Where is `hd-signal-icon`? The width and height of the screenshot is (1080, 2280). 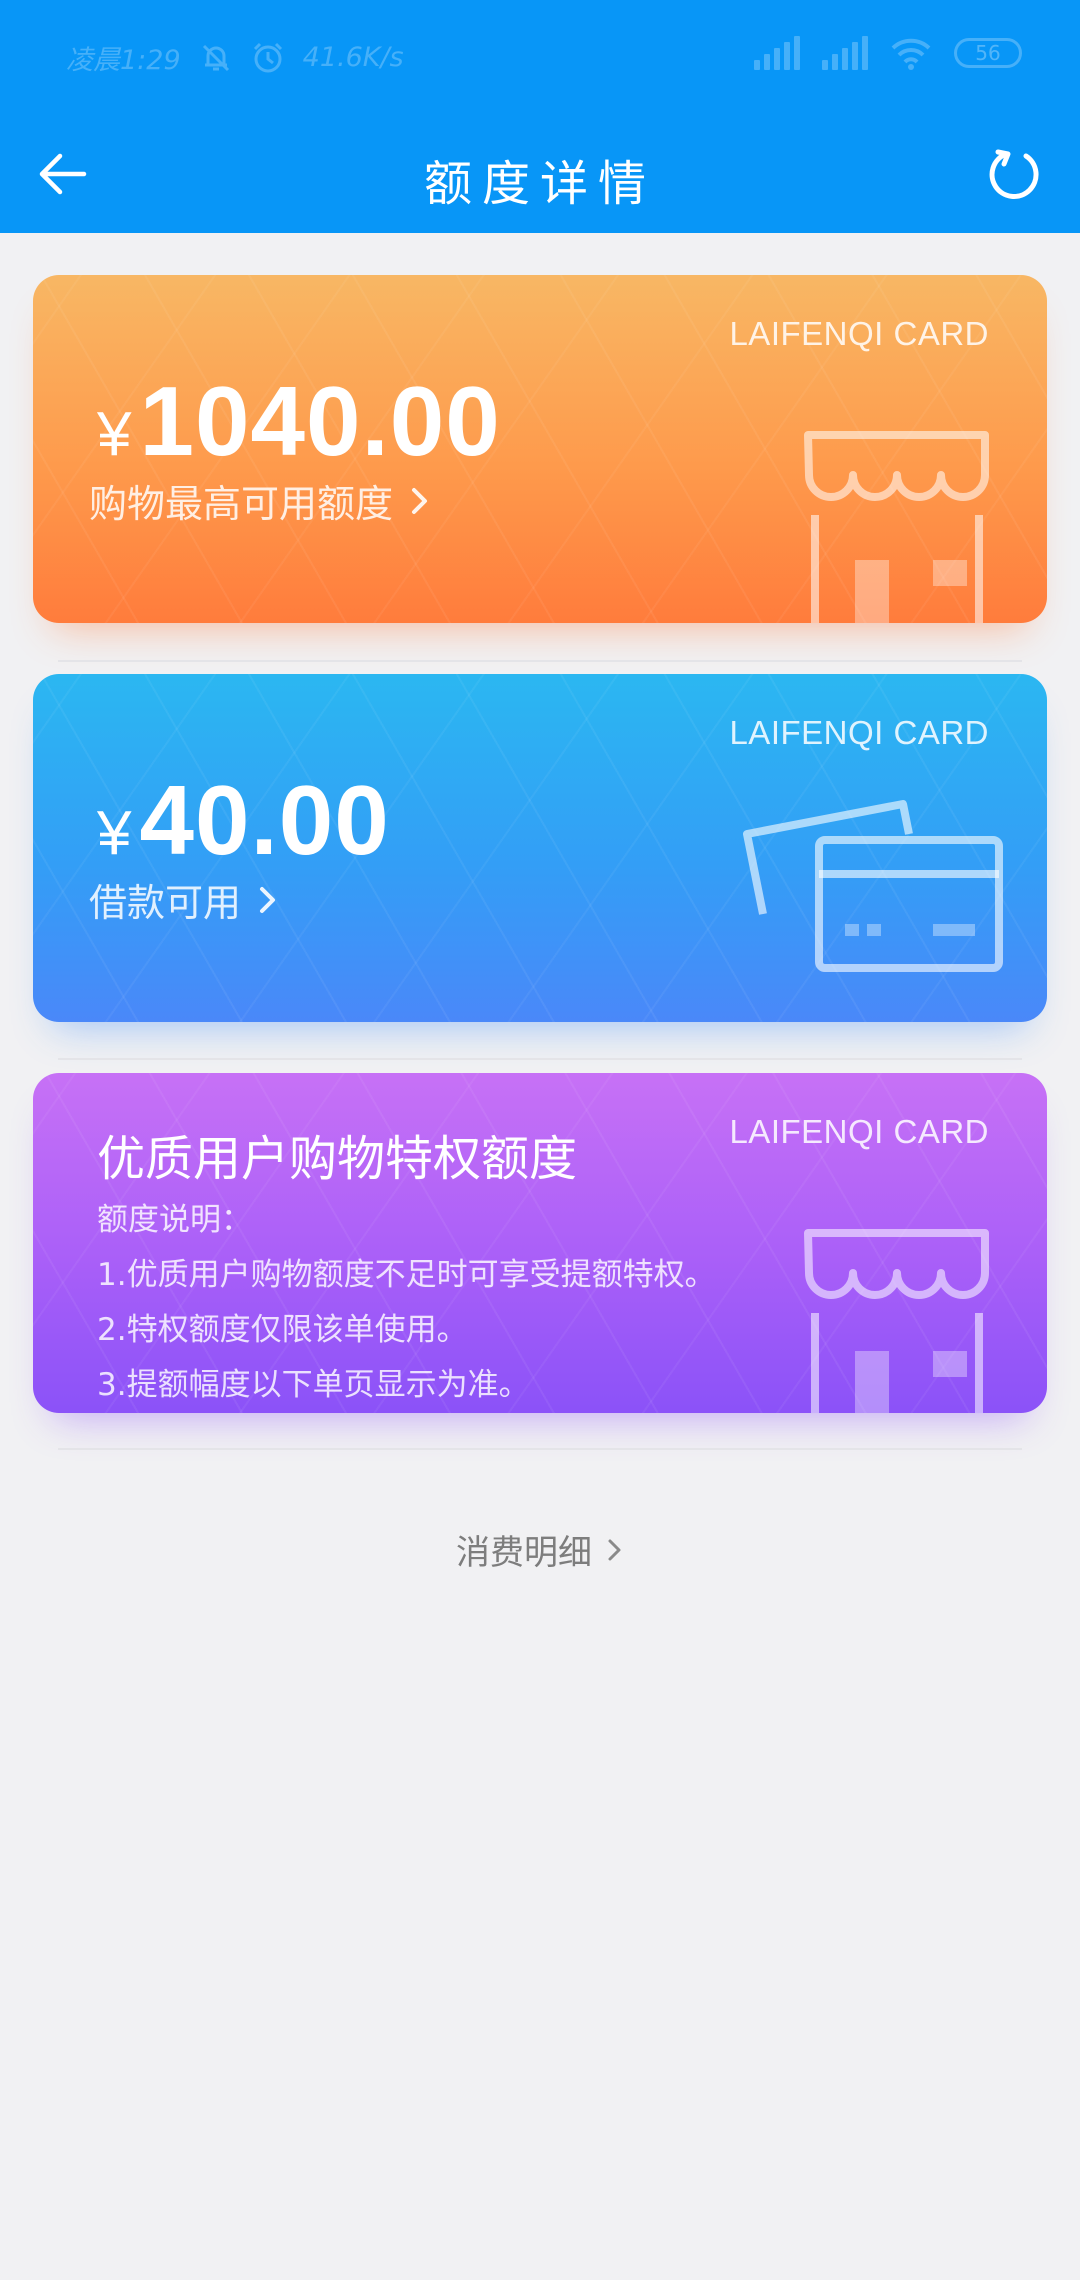
hd-signal-icon is located at coordinates (777, 53).